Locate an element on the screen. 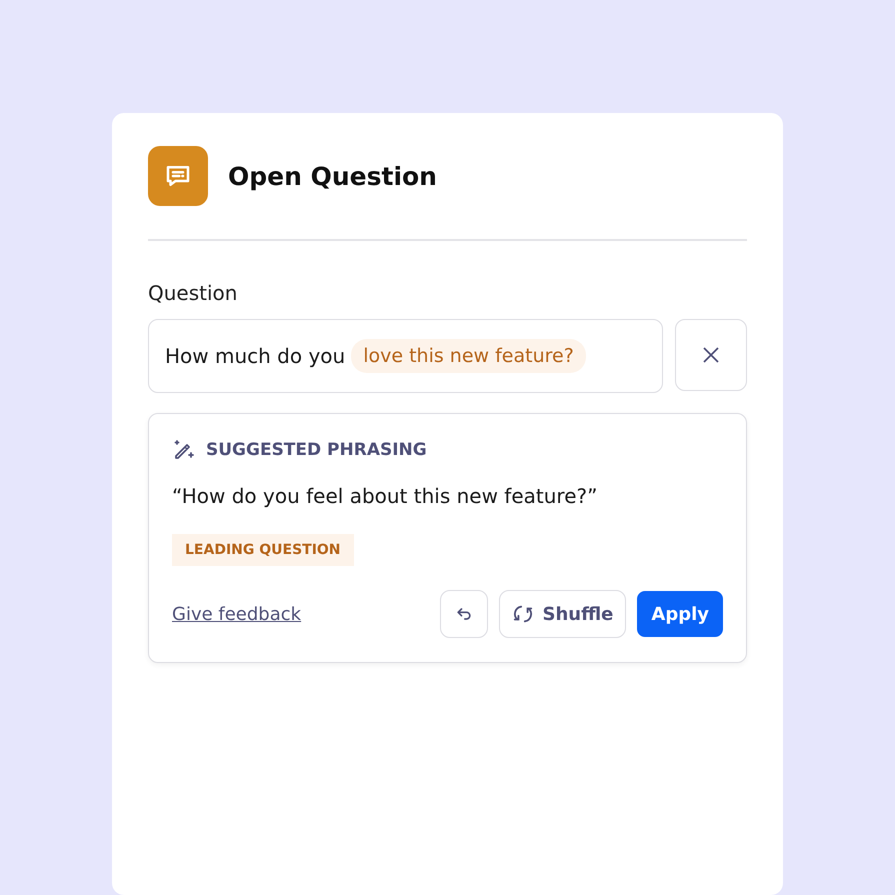  magic-pen-icon is located at coordinates (184, 450).